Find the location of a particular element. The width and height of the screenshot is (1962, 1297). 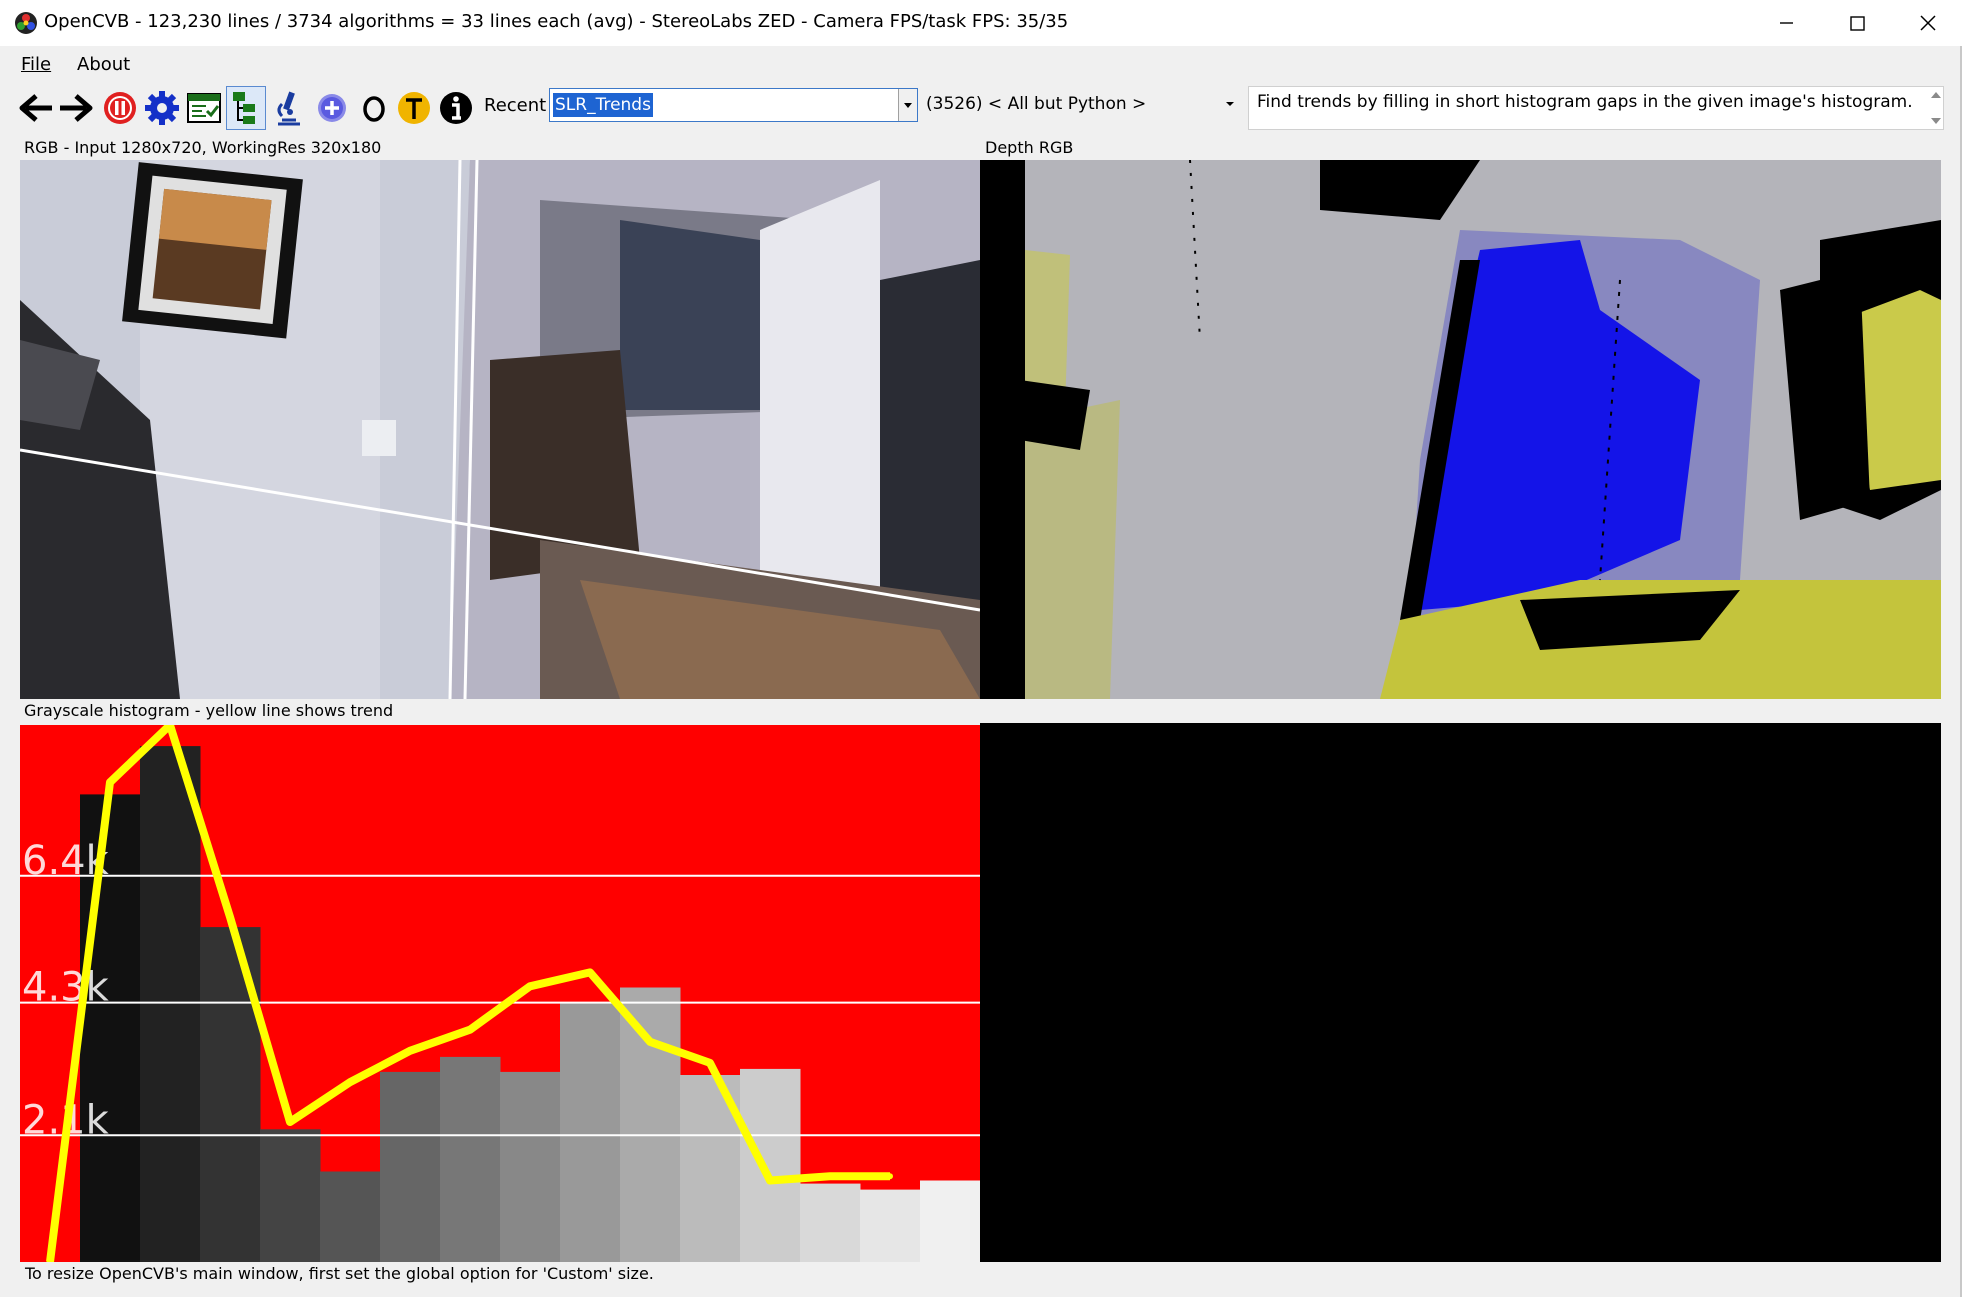

translate-icon is located at coordinates (414, 108).